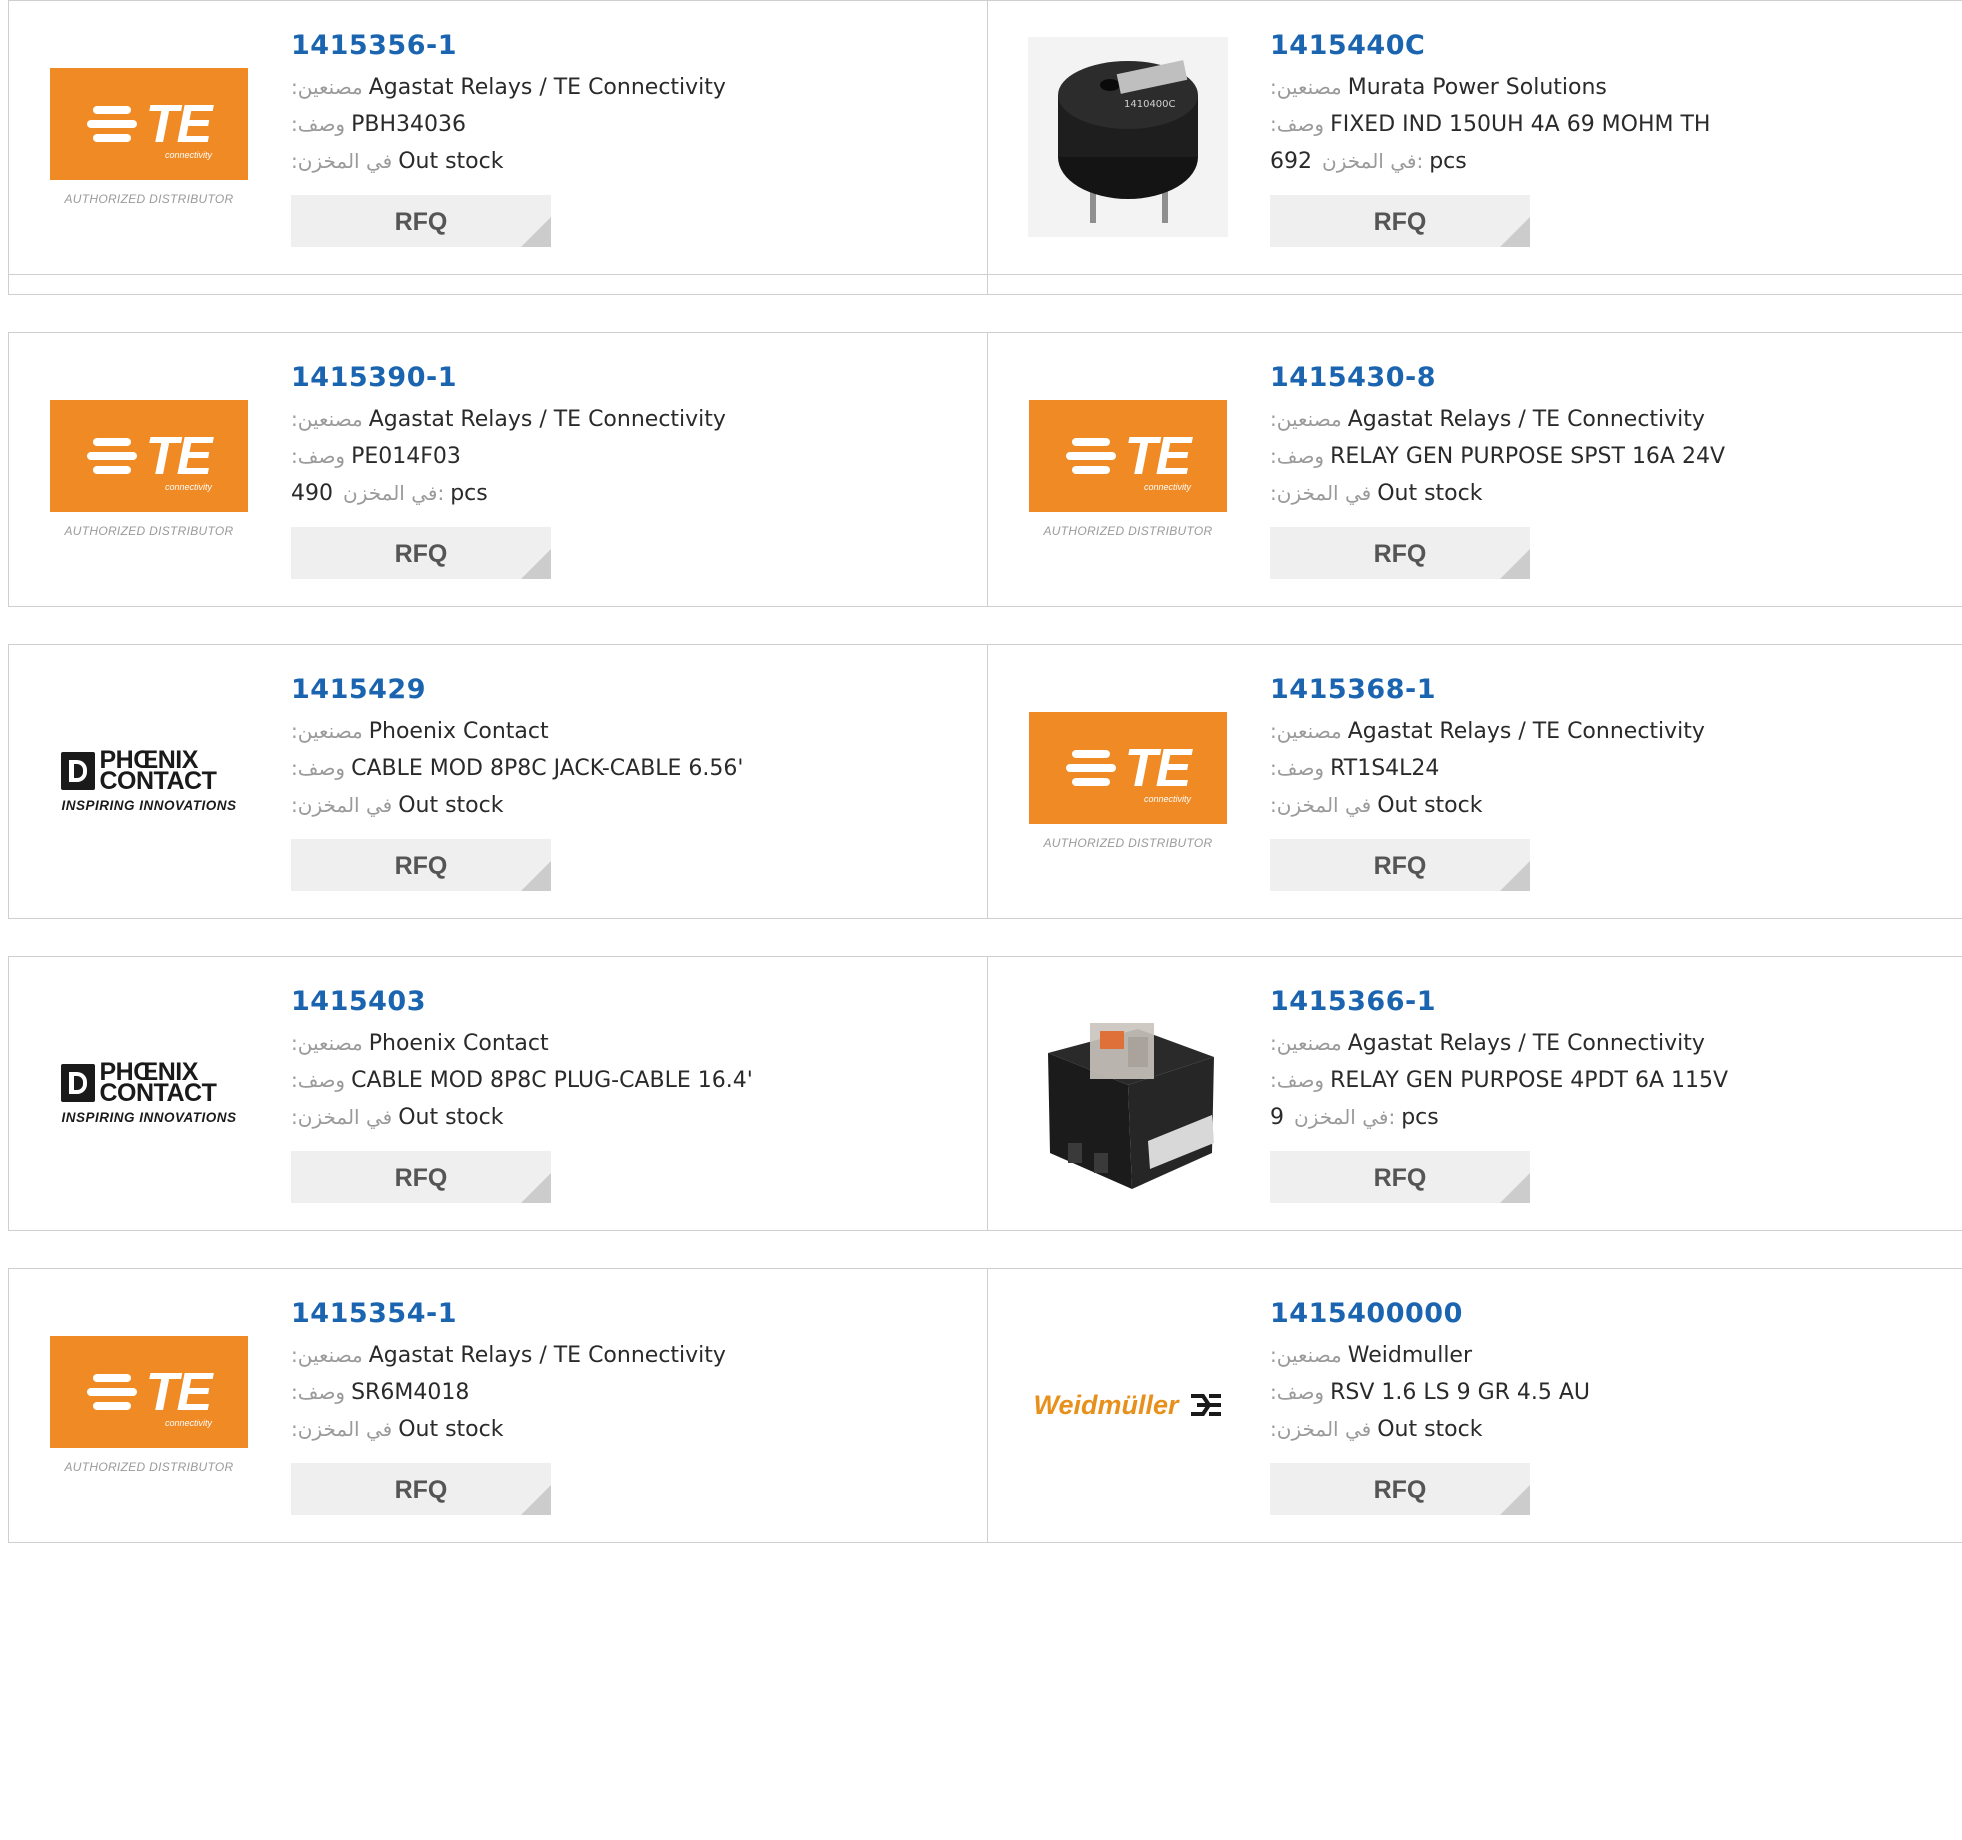 This screenshot has width=1962, height=1840. I want to click on part-number-link: 1415440C, so click(1616, 46).